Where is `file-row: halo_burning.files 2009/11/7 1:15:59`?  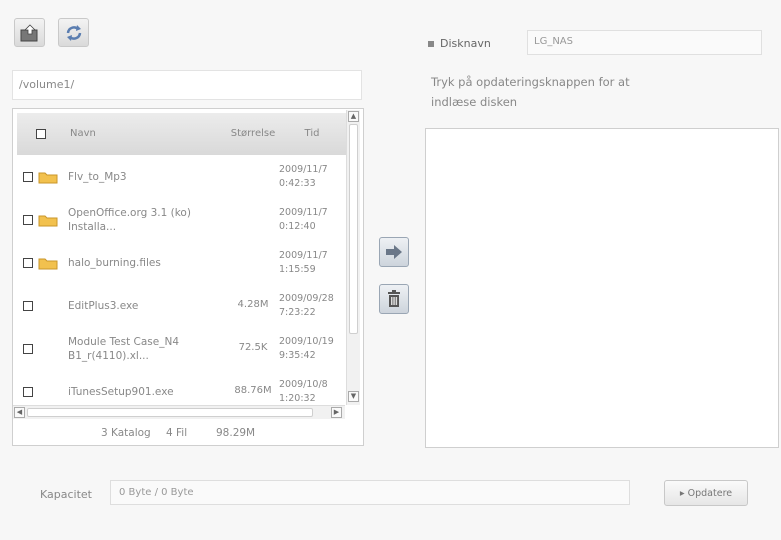 file-row: halo_burning.files 2009/11/7 1:15:59 is located at coordinates (181, 262).